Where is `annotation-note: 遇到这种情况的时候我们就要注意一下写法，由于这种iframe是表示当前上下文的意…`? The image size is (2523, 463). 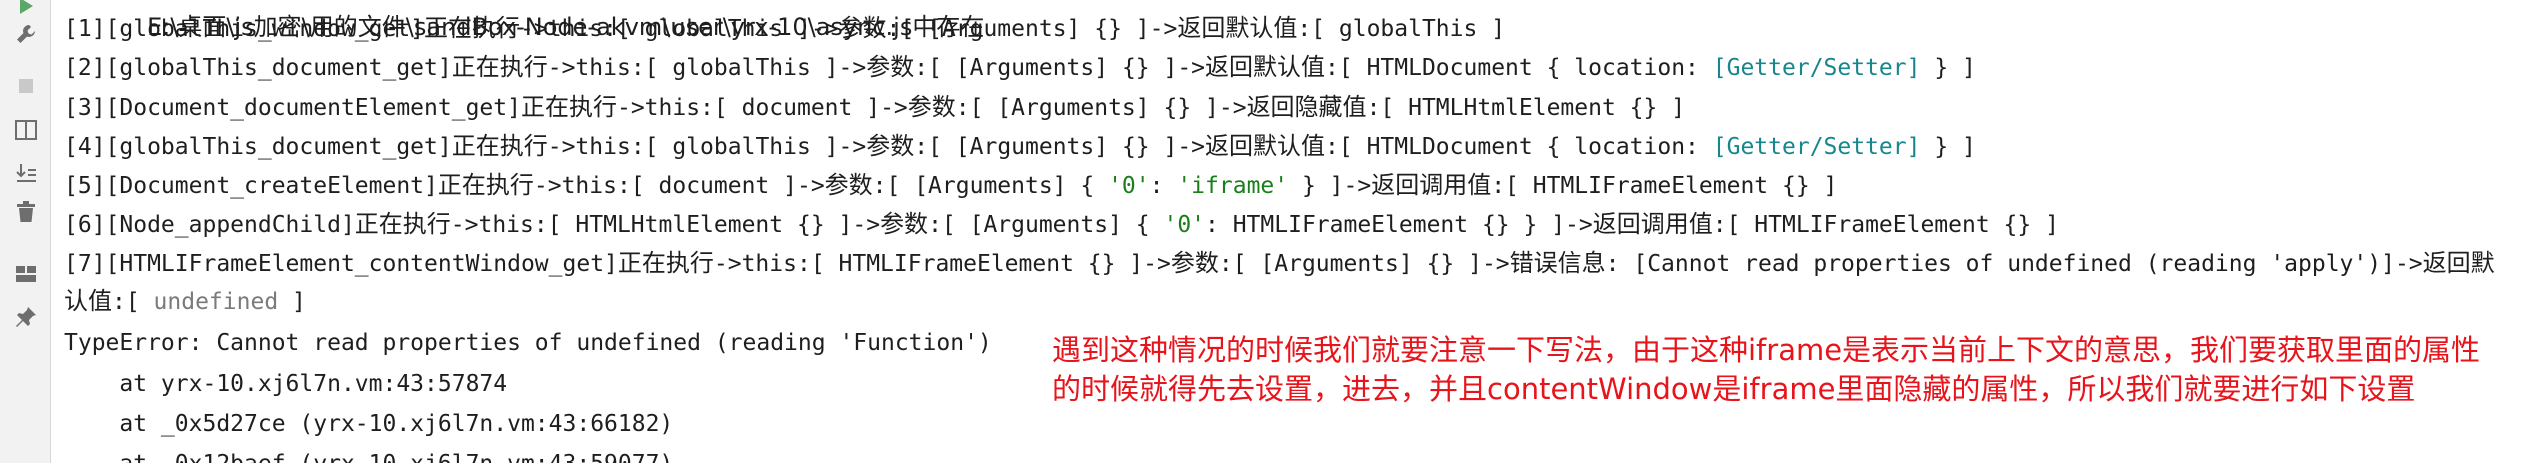 annotation-note: 遇到这种情况的时候我们就要注意一下写法，由于这种iframe是表示当前上下文的意… is located at coordinates (1766, 369).